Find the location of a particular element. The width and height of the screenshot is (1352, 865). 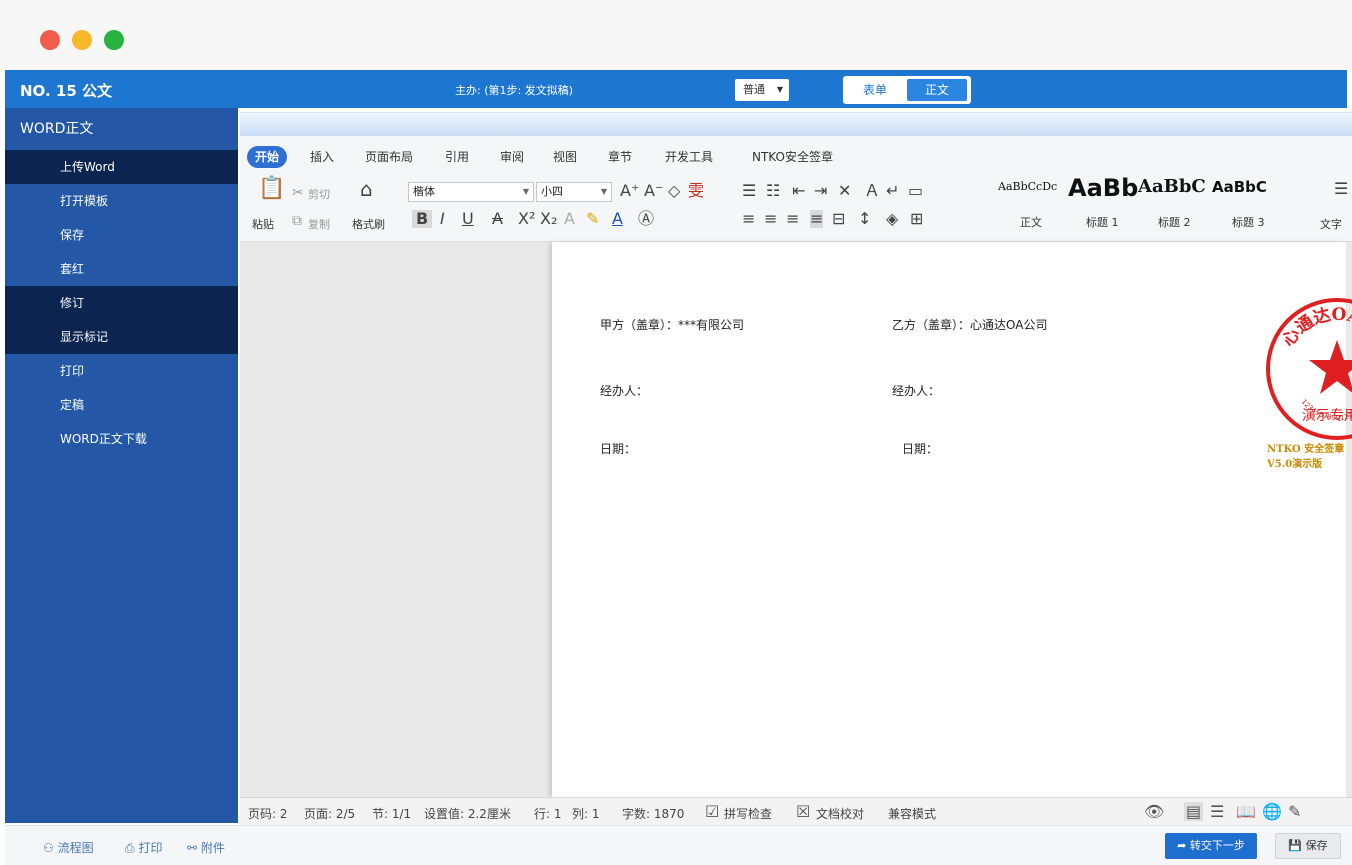

style-heading2-label: 标题 2 is located at coordinates (1174, 222).